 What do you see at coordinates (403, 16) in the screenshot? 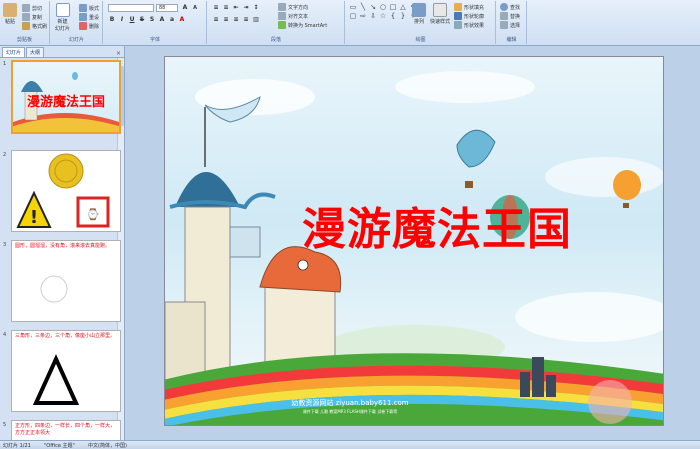
I see `brace-close-shape-icon: }` at bounding box center [403, 16].